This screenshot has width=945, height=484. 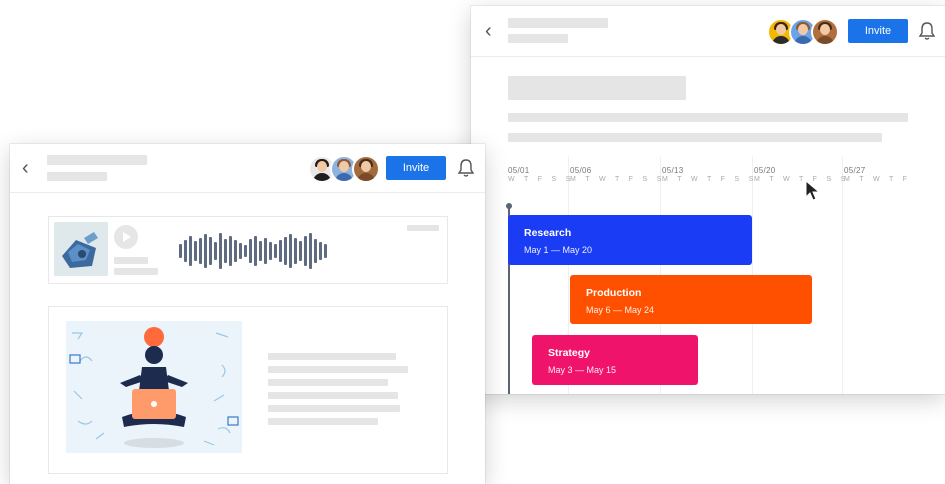 I want to click on meditation-illustration, so click(x=154, y=387).